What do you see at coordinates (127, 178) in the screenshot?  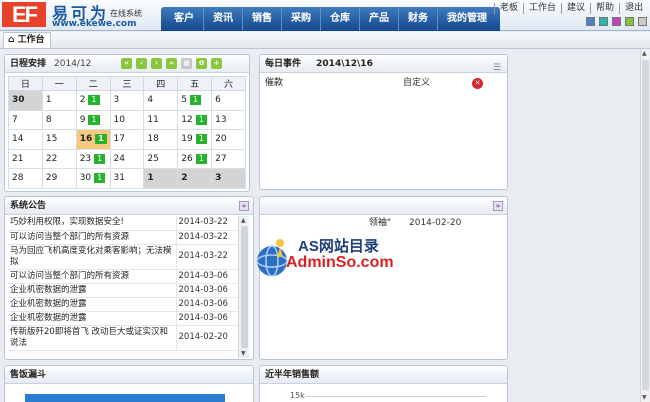 I see `calendar-day-cell: 31` at bounding box center [127, 178].